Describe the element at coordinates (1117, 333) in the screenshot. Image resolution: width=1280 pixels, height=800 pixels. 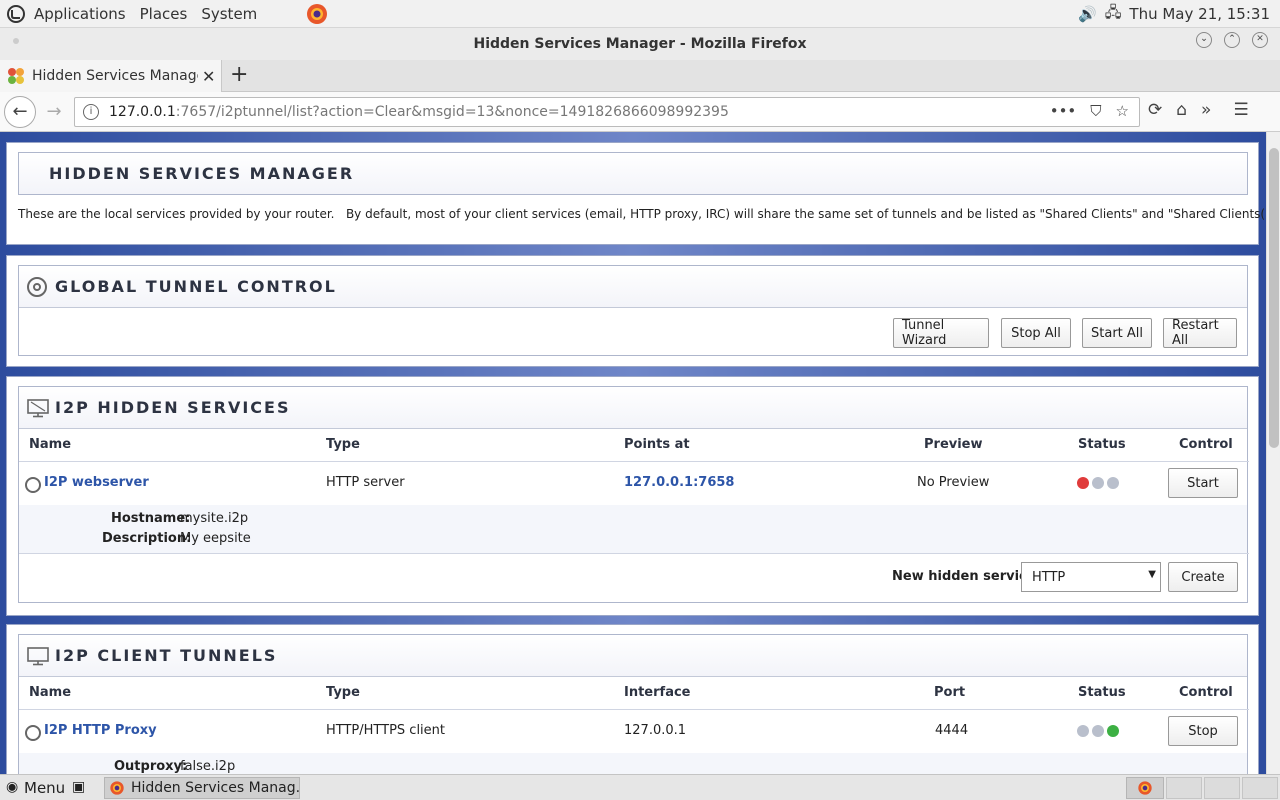
I see `start-all-button: Start All` at that location.